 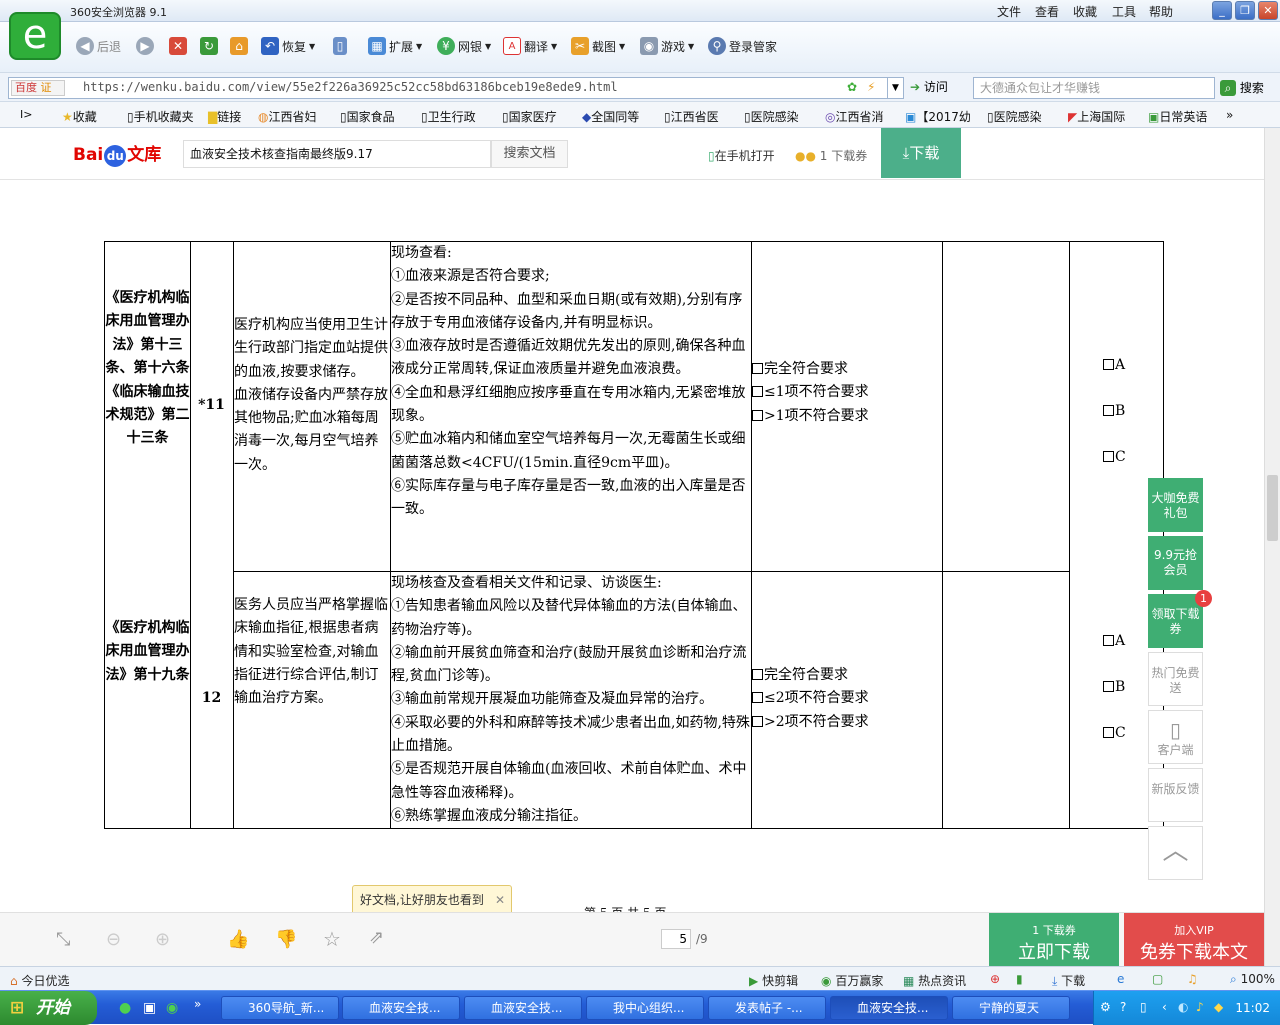 I want to click on option-gt2: >2项不符合要求, so click(x=846, y=722).